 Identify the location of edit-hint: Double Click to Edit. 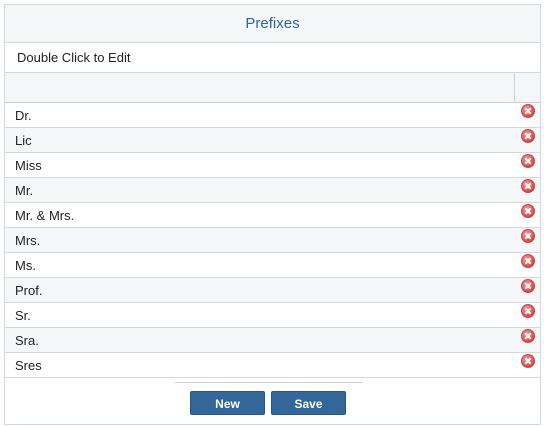
(272, 58).